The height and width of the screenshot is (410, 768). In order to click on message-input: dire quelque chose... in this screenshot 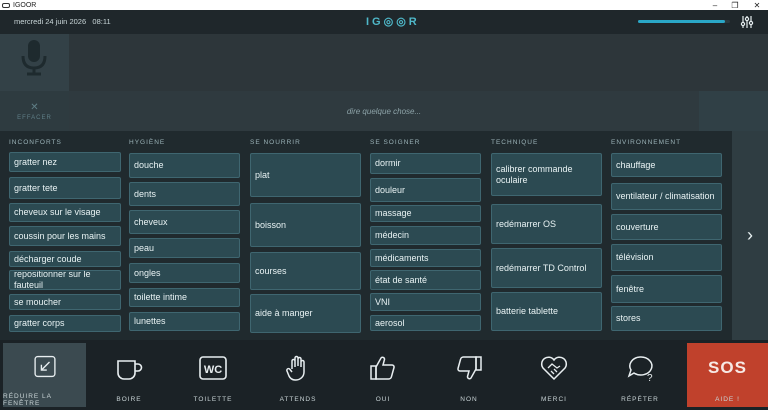, I will do `click(384, 111)`.